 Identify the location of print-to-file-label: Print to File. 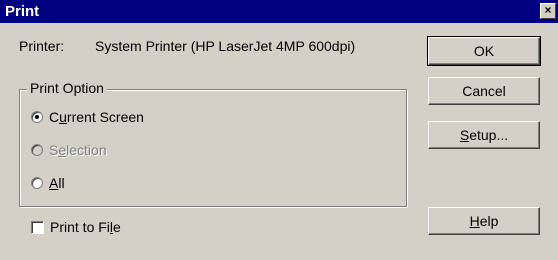
(85, 227).